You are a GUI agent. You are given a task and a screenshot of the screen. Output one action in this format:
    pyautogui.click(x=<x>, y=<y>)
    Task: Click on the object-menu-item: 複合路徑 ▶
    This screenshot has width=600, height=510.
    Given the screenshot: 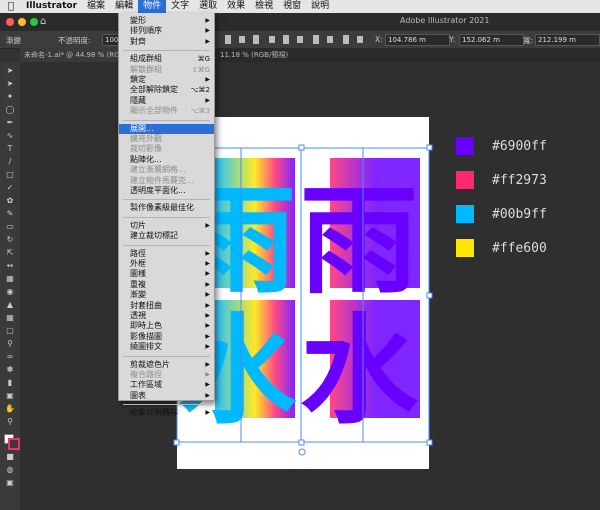 What is the action you would take?
    pyautogui.click(x=166, y=375)
    